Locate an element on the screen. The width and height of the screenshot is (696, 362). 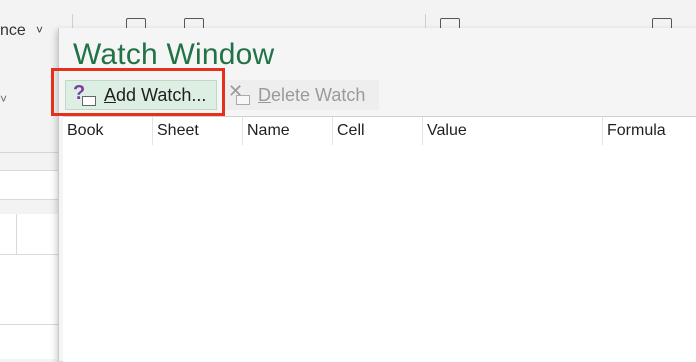
worksheet-grid is located at coordinates (30, 286).